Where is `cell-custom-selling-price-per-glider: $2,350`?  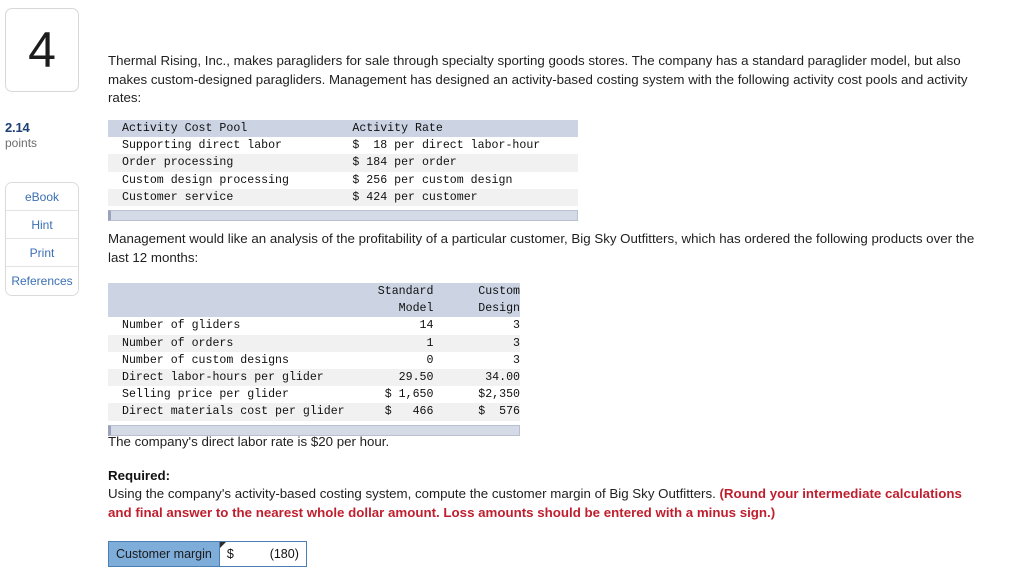
cell-custom-selling-price-per-glider: $2,350 is located at coordinates (499, 395).